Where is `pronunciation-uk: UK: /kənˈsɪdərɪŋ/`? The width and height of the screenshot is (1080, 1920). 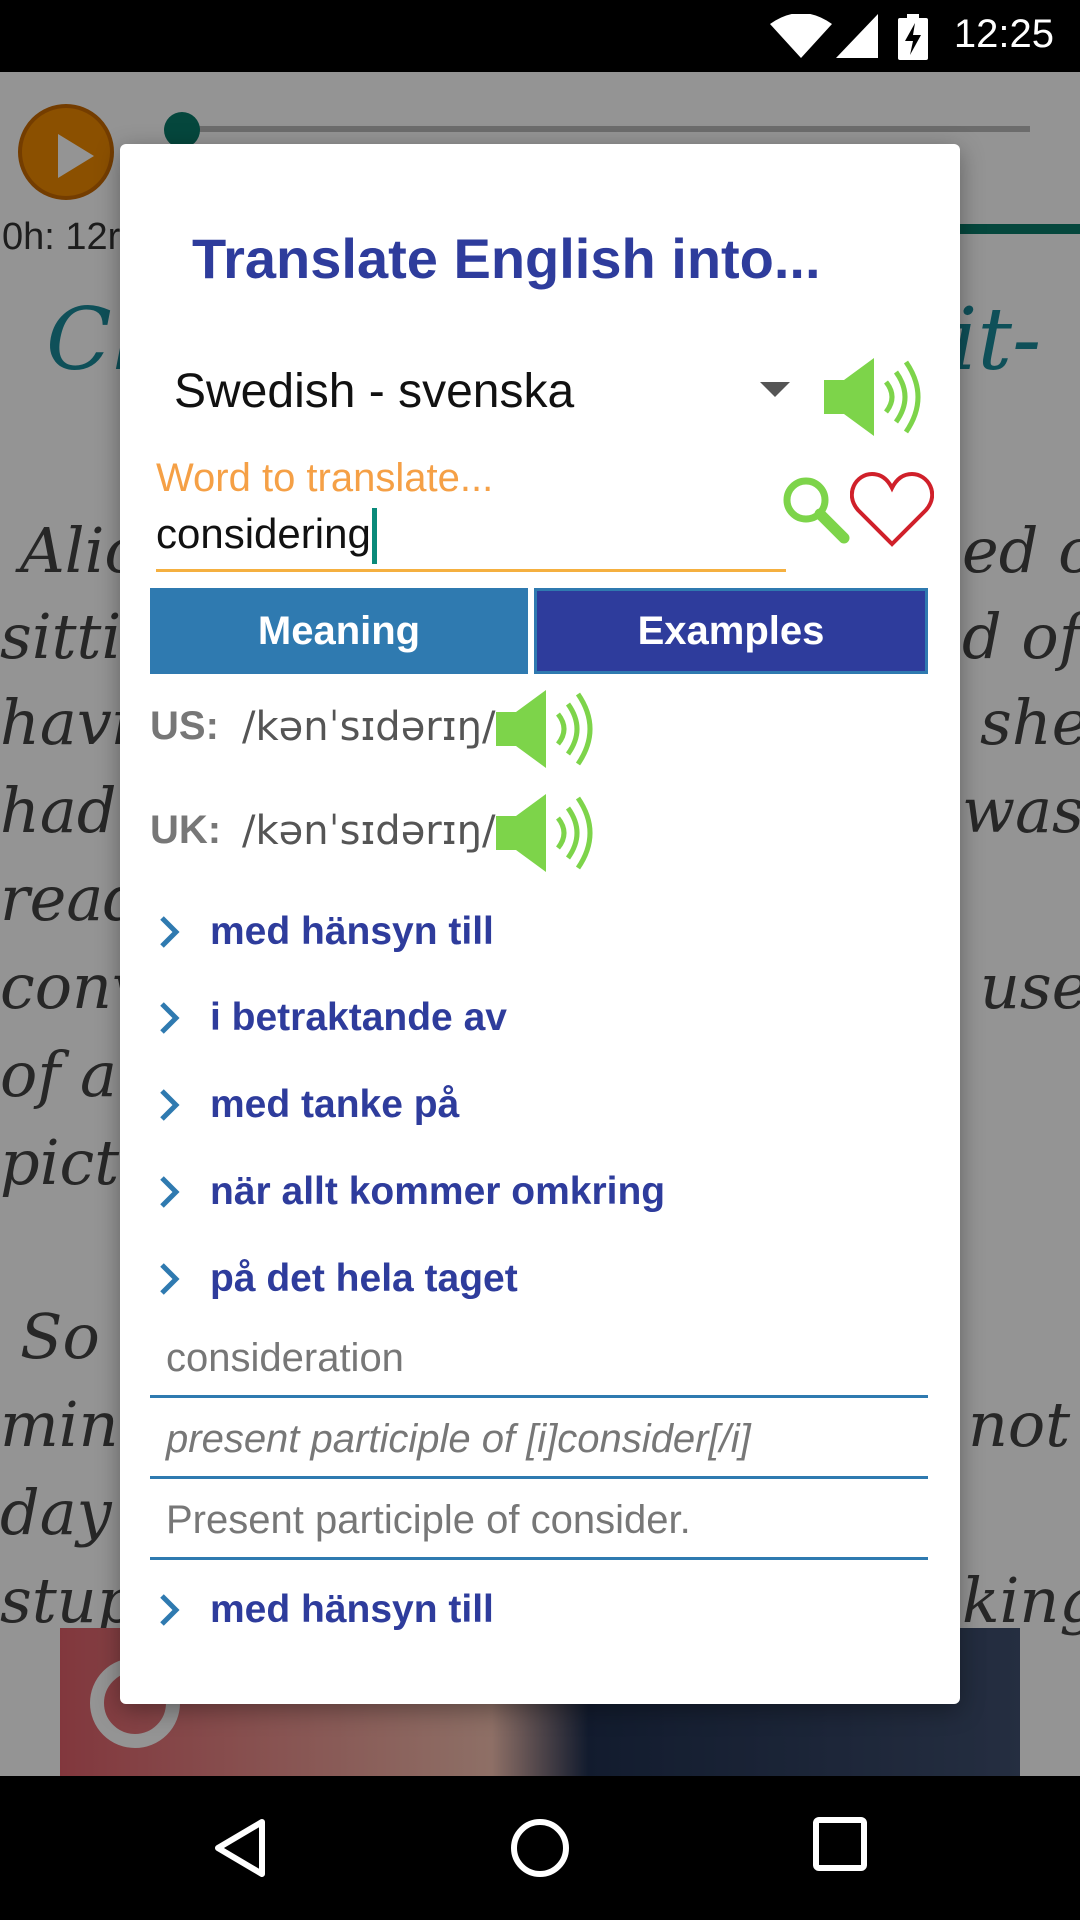
pronunciation-uk: UK: /kənˈsɪdərɪŋ/ is located at coordinates (400, 831).